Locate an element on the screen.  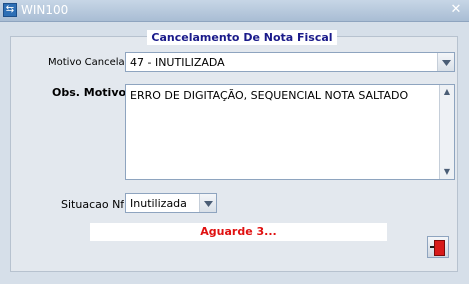
close-icon: ✕ is located at coordinates (456, 10).